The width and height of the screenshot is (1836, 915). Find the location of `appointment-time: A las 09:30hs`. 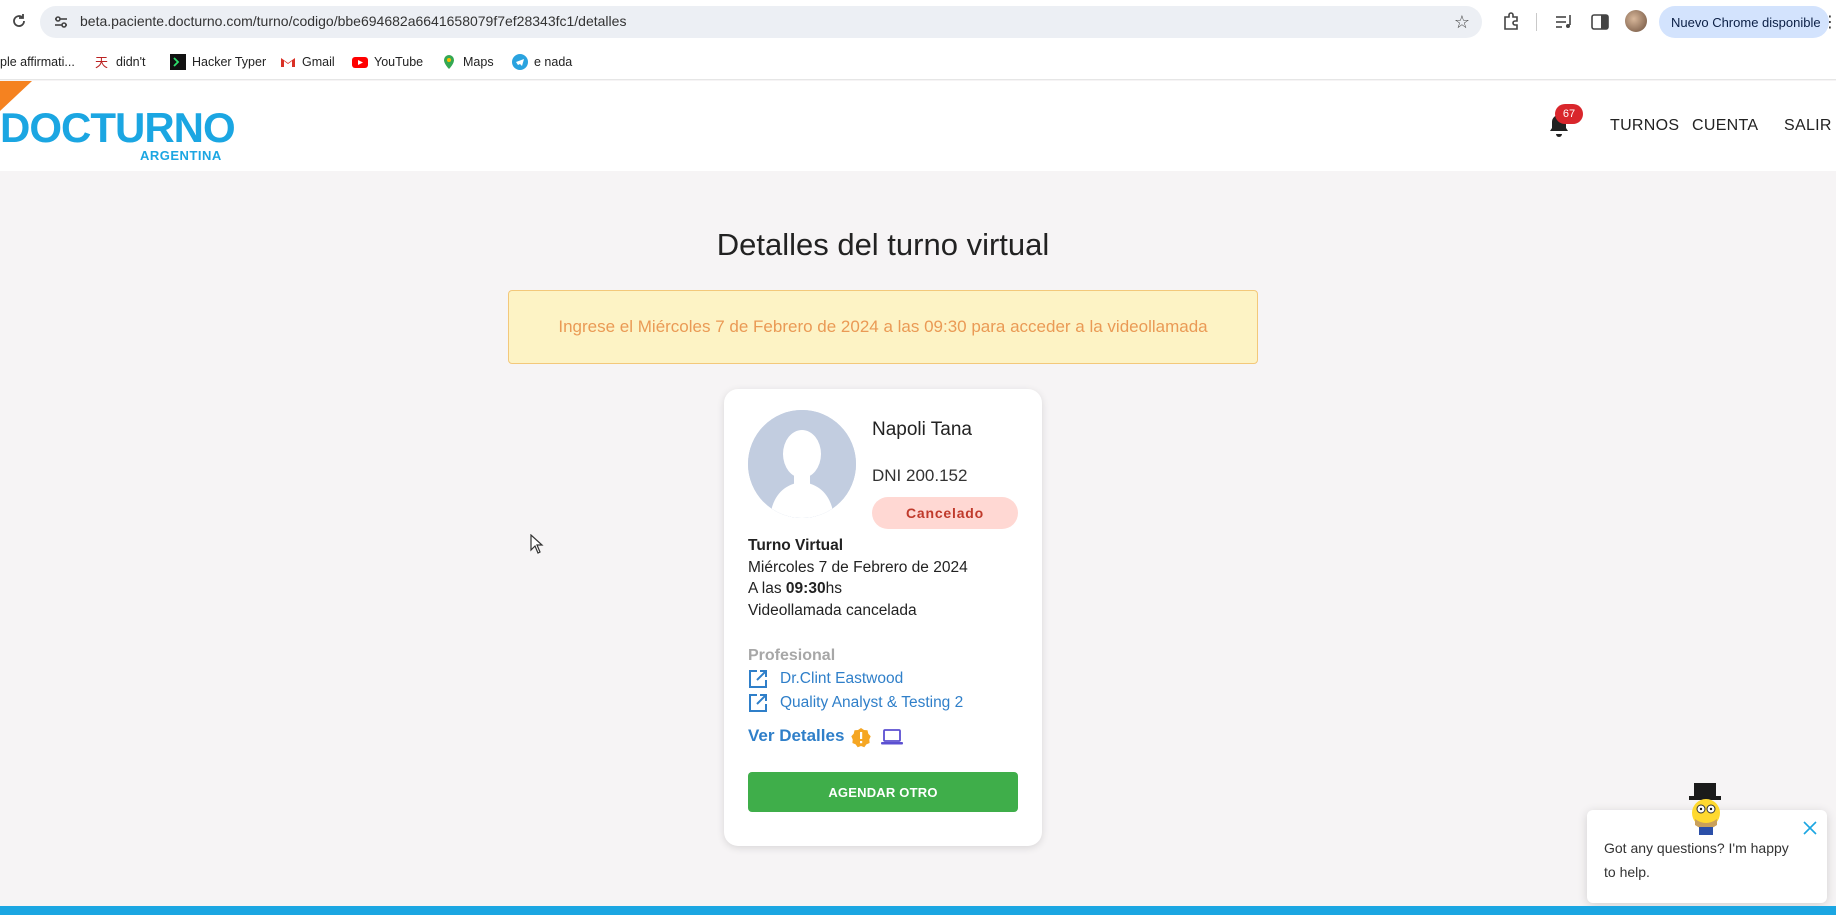

appointment-time: A las 09:30hs is located at coordinates (795, 588).